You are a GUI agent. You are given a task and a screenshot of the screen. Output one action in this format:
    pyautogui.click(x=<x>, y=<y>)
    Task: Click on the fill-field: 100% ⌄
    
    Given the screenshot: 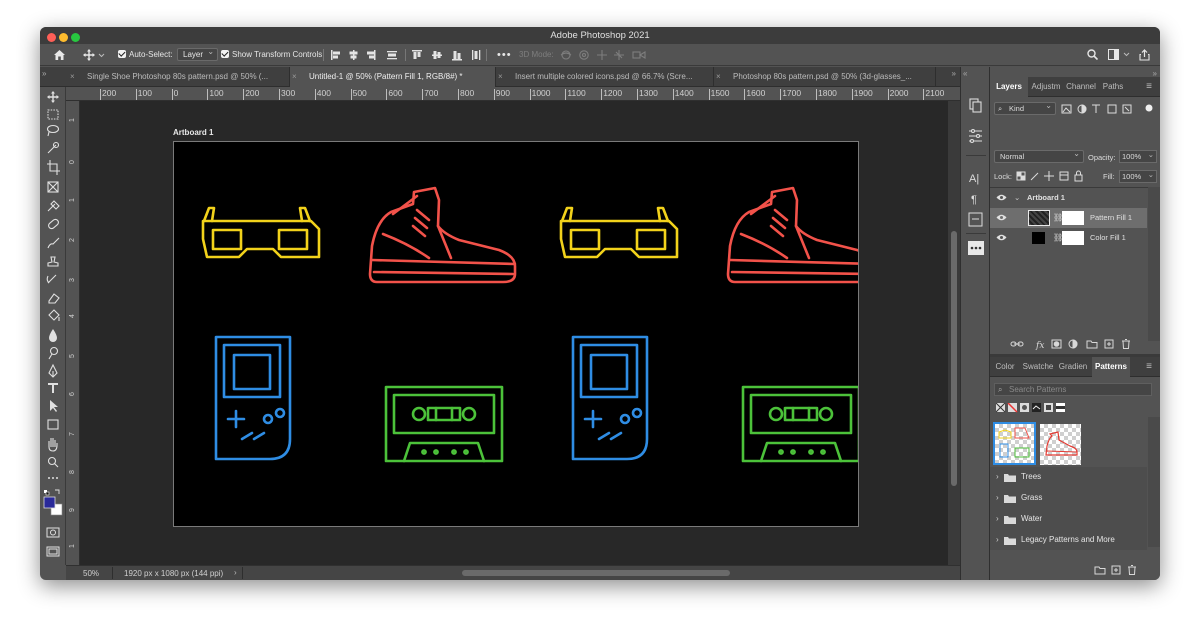 What is the action you would take?
    pyautogui.click(x=1138, y=176)
    